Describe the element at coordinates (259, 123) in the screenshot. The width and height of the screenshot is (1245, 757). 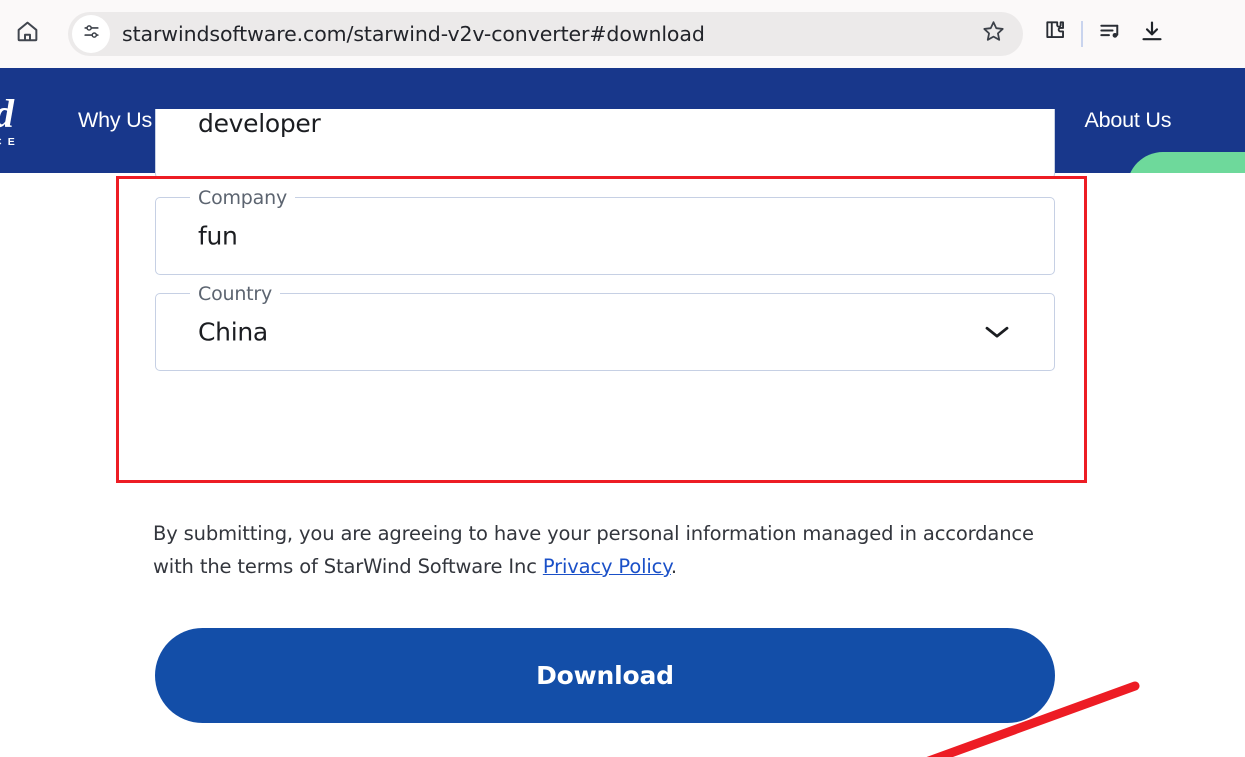
I see `job-title-value: developer` at that location.